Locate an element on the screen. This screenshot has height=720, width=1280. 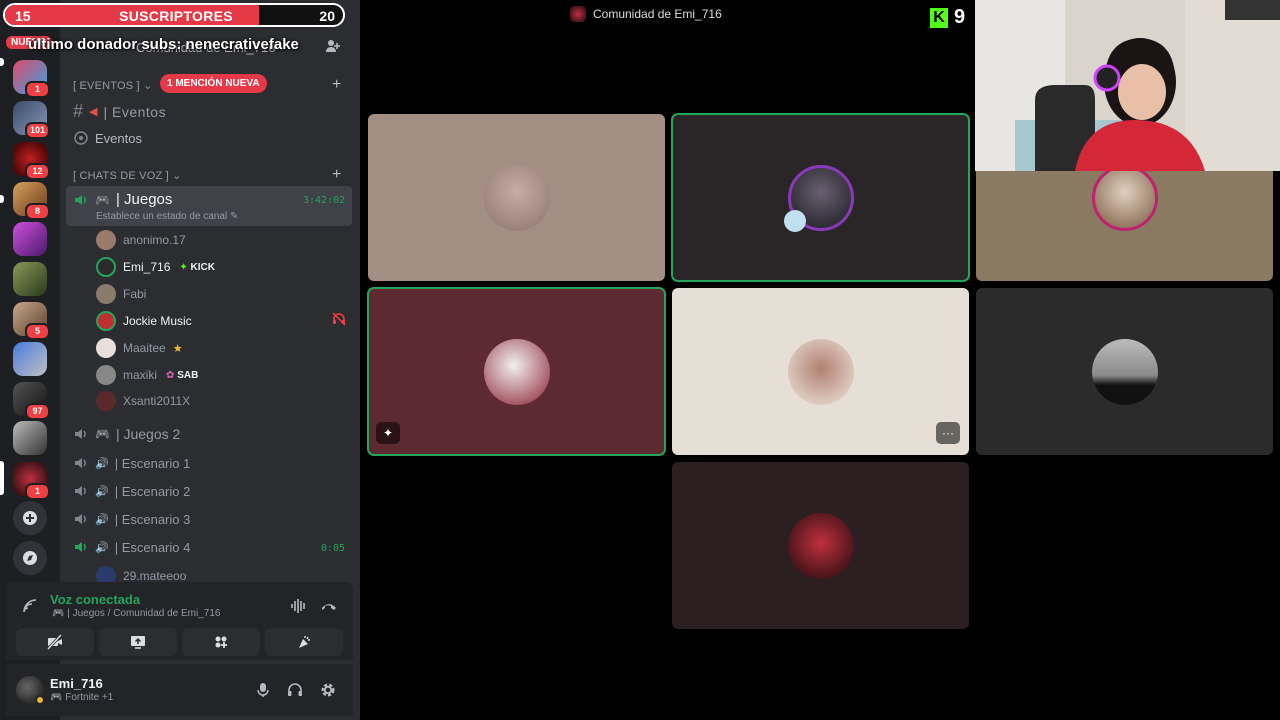
microphone-icon is located at coordinates (263, 690).